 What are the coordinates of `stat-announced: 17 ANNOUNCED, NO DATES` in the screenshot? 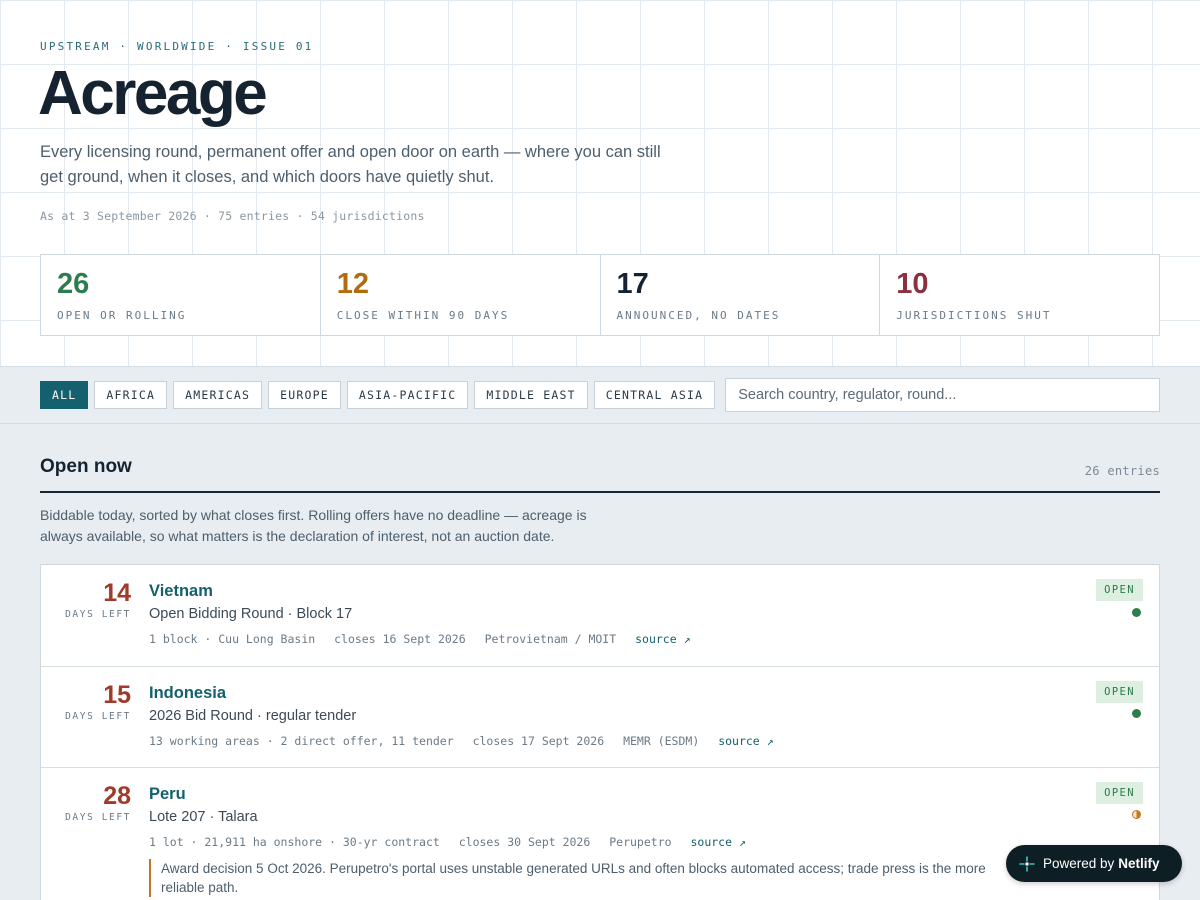 It's located at (741, 295).